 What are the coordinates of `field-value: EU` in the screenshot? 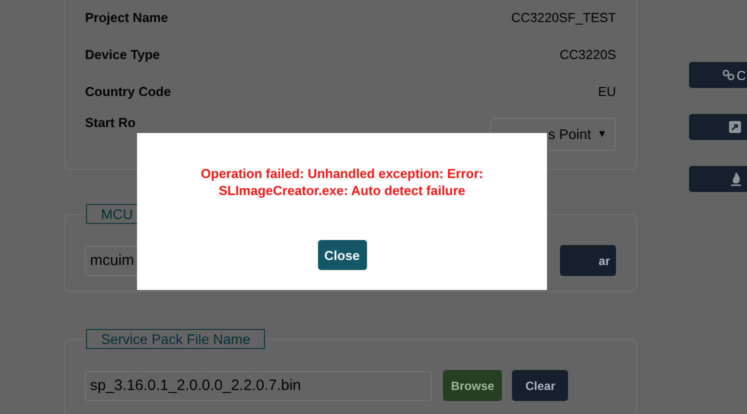 It's located at (607, 91).